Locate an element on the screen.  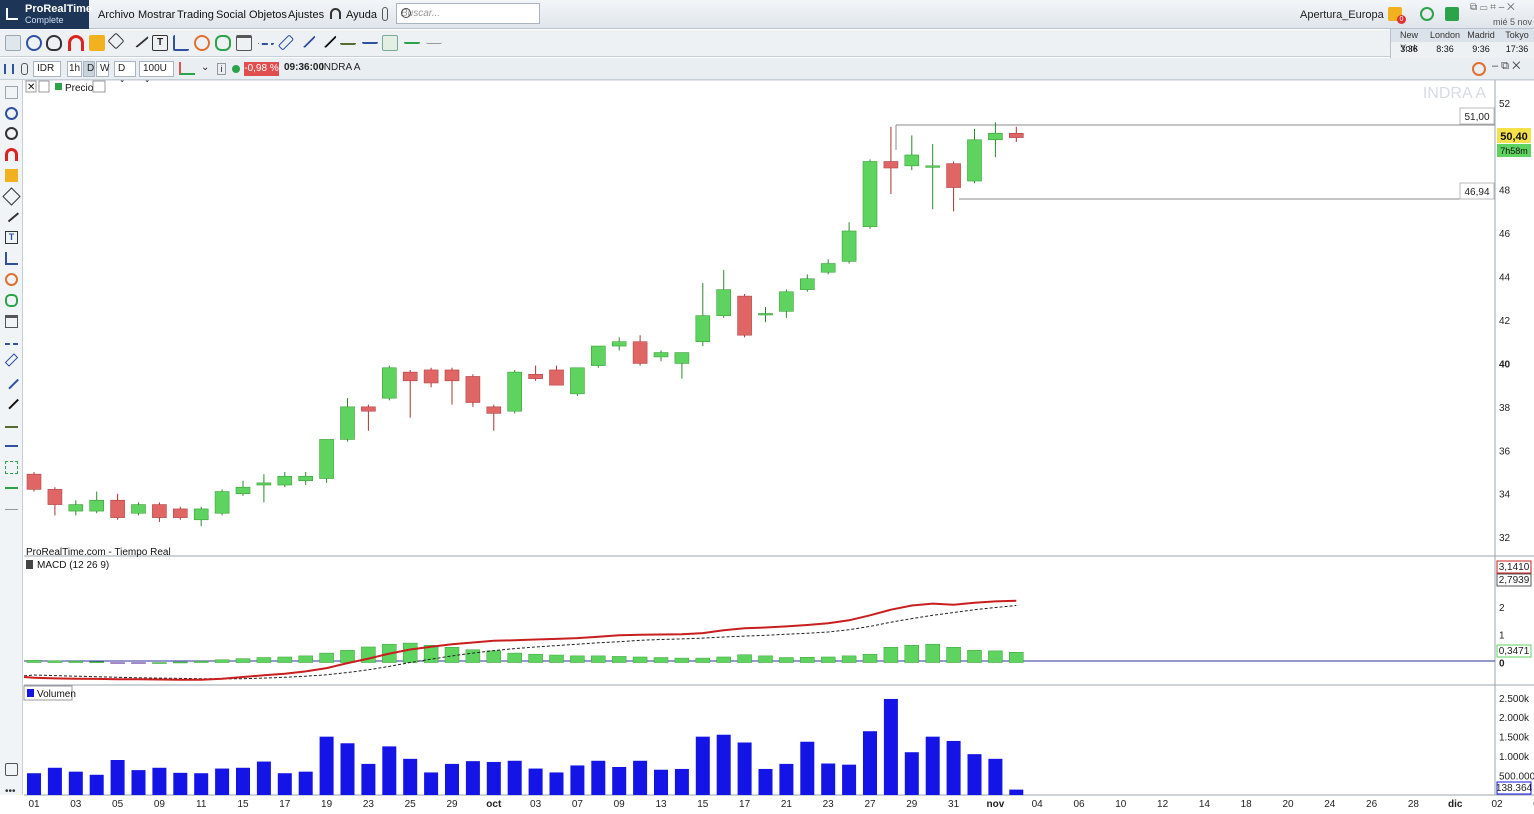
date-tick-label: 26 is located at coordinates (1372, 804).